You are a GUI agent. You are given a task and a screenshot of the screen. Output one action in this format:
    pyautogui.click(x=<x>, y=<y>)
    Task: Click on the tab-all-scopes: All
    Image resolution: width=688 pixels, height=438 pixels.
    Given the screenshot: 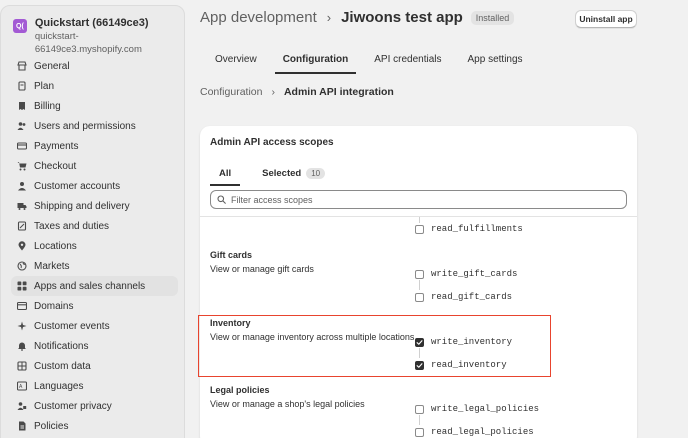 What is the action you would take?
    pyautogui.click(x=225, y=173)
    